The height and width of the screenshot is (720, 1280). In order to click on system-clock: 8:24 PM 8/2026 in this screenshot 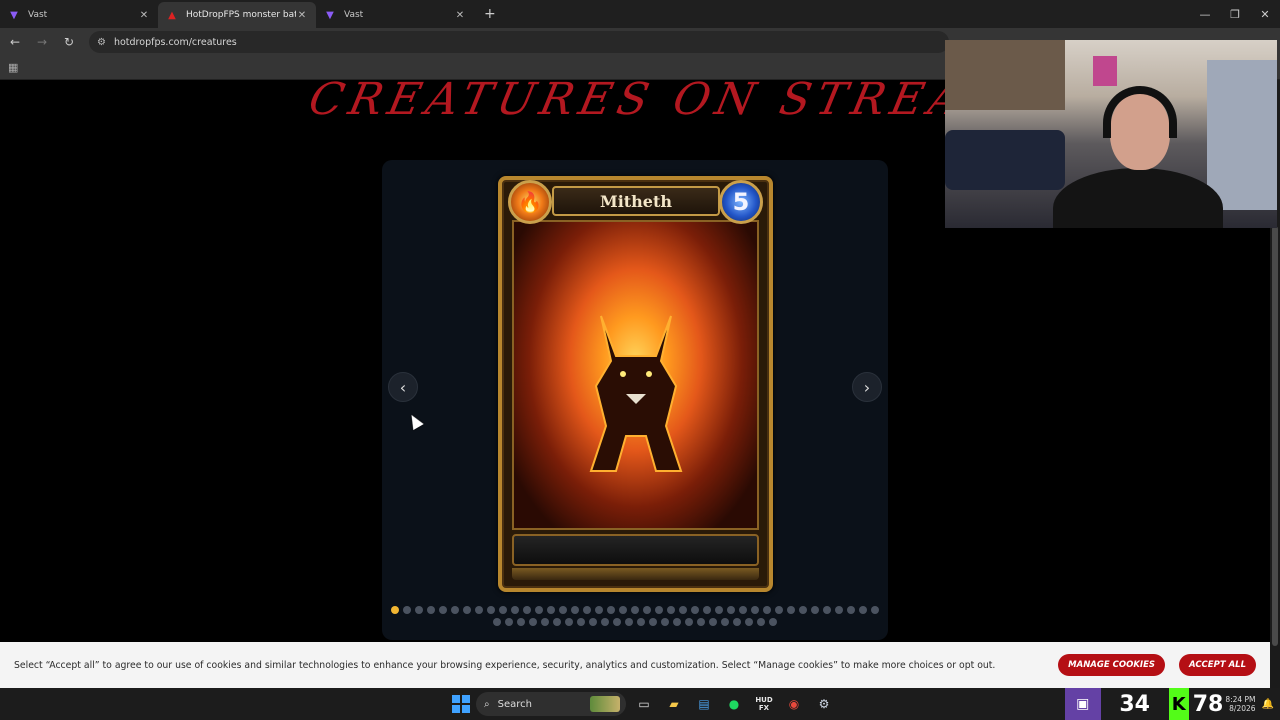, I will do `click(1240, 704)`.